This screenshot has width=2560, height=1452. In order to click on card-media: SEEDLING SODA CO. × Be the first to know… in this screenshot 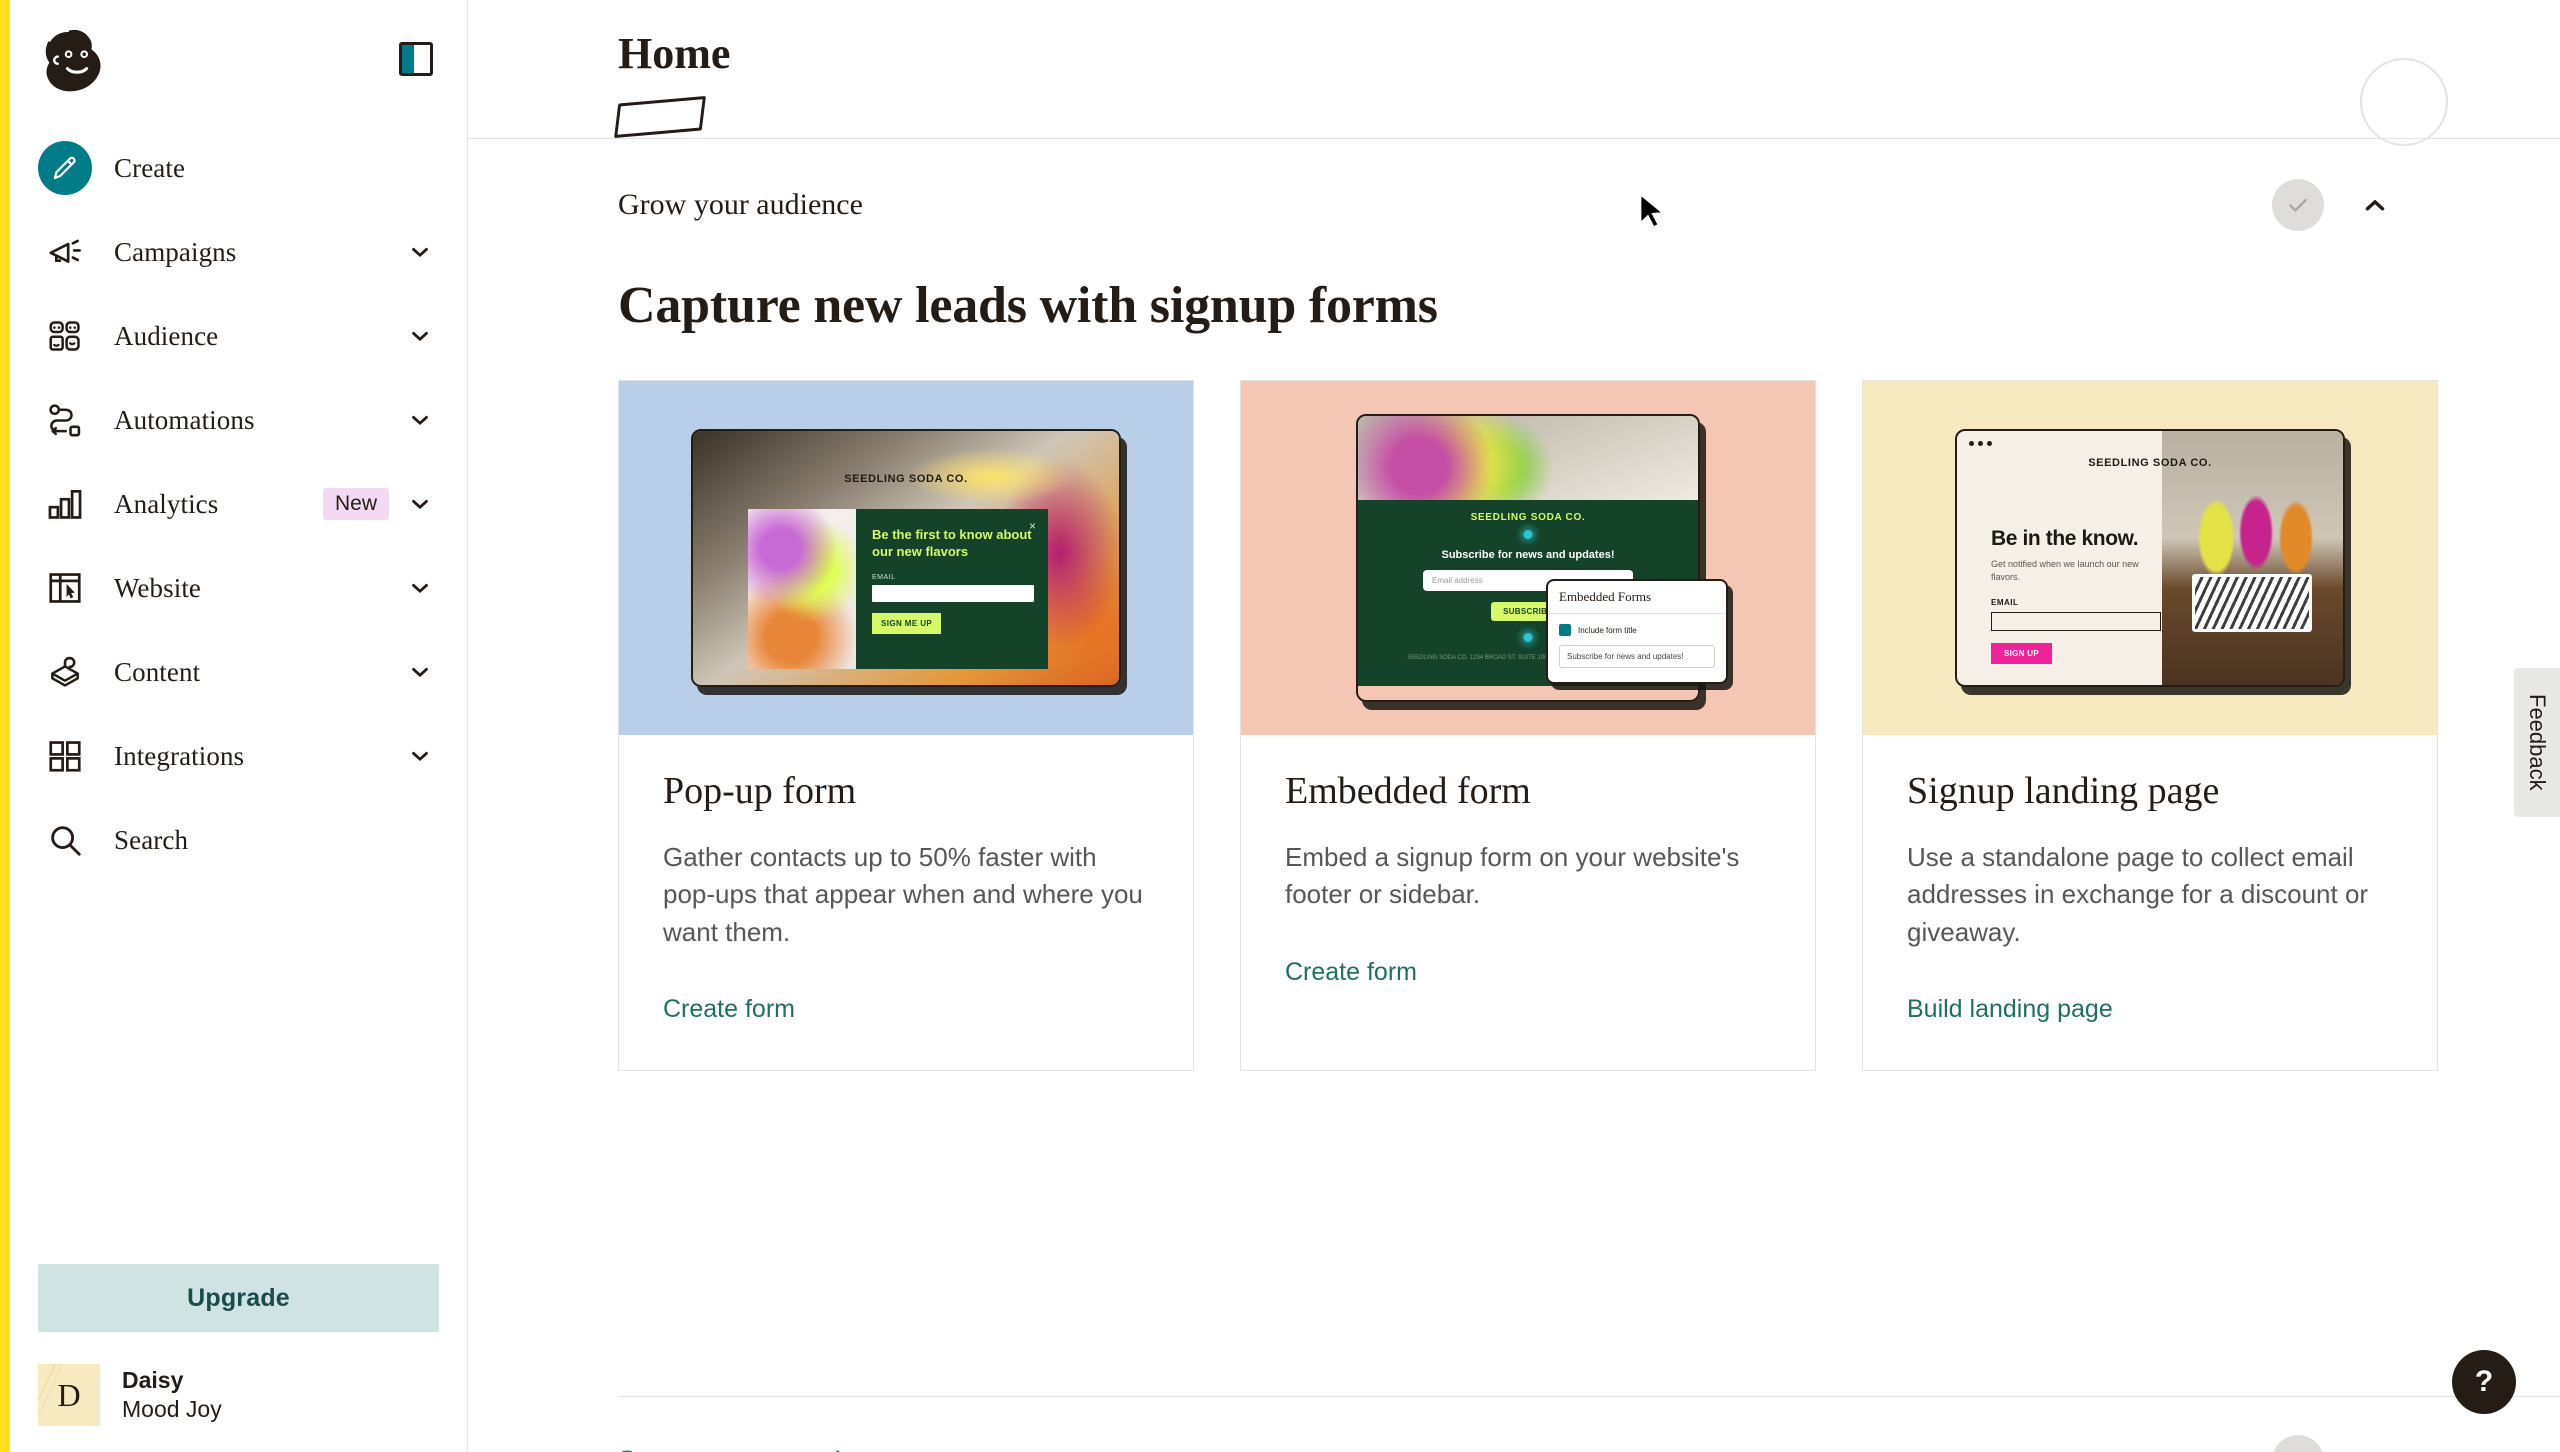, I will do `click(906, 558)`.